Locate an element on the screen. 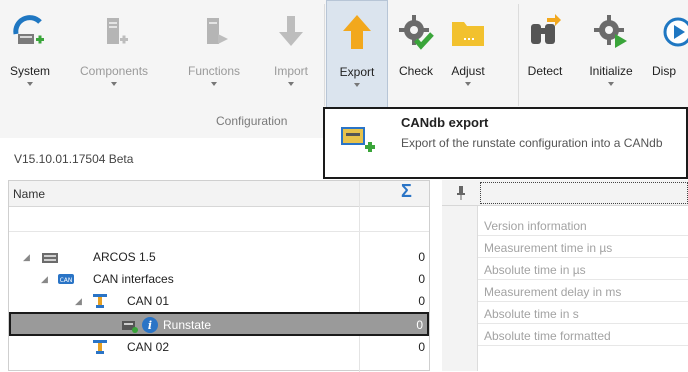  display-button: Disp is located at coordinates (670, 55).